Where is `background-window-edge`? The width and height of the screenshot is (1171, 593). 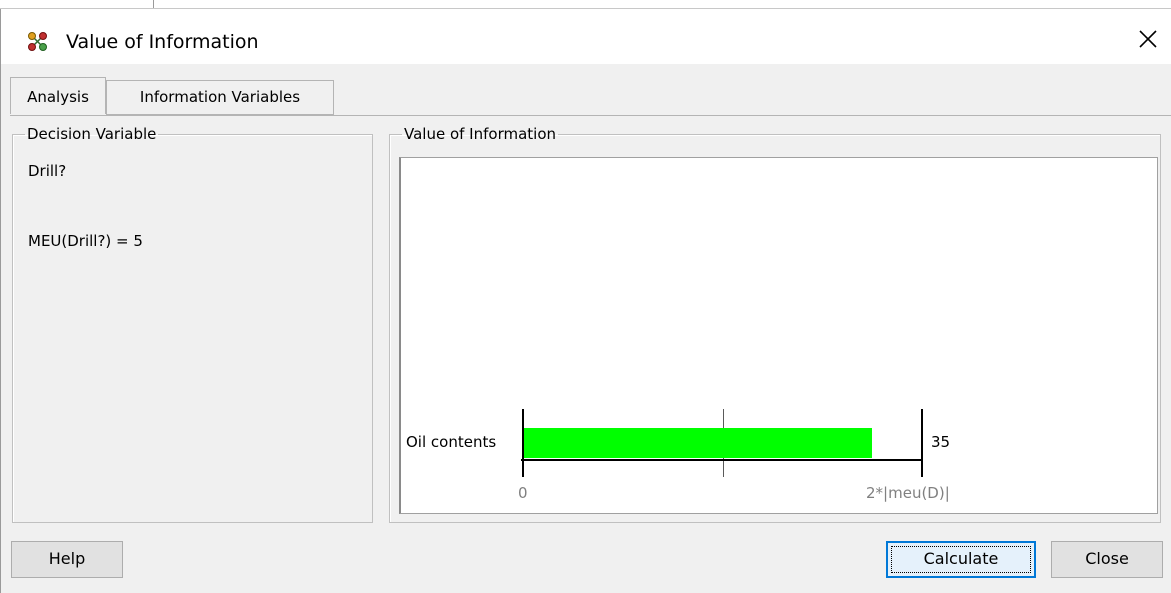 background-window-edge is located at coordinates (585, 4).